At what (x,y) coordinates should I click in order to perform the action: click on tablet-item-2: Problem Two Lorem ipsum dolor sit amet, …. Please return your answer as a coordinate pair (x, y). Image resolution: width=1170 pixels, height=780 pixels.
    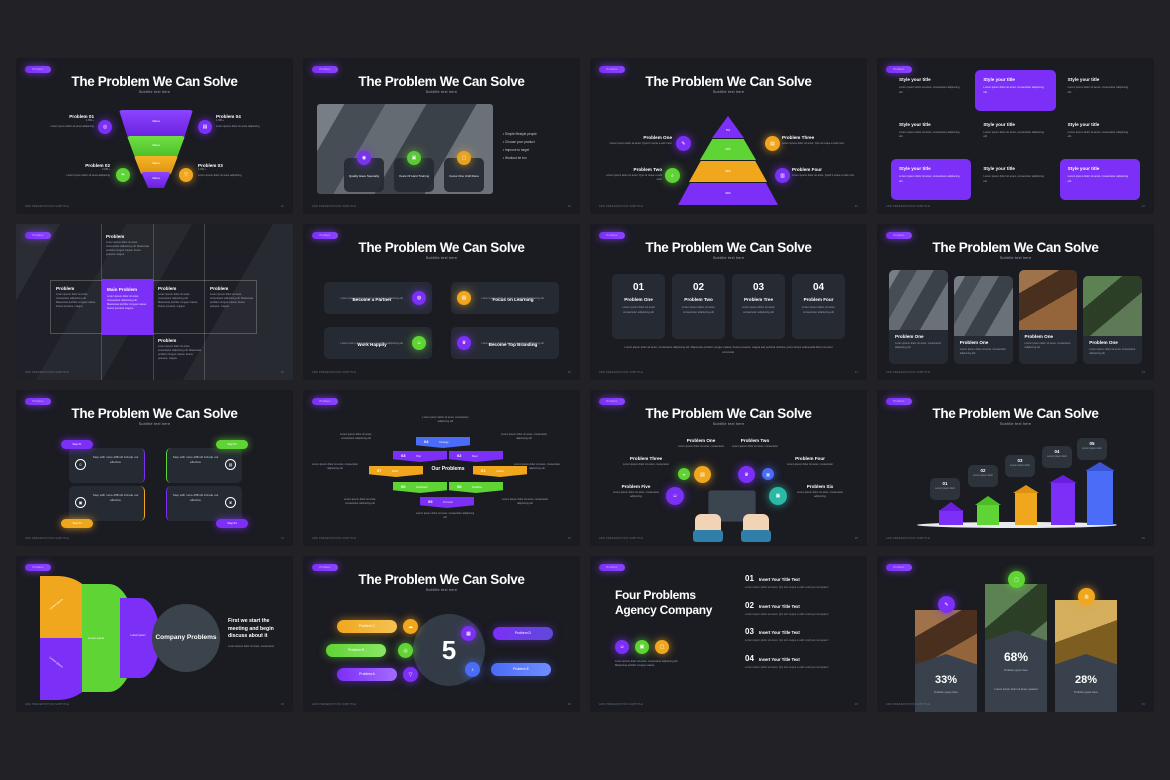
    Looking at the image, I should click on (755, 443).